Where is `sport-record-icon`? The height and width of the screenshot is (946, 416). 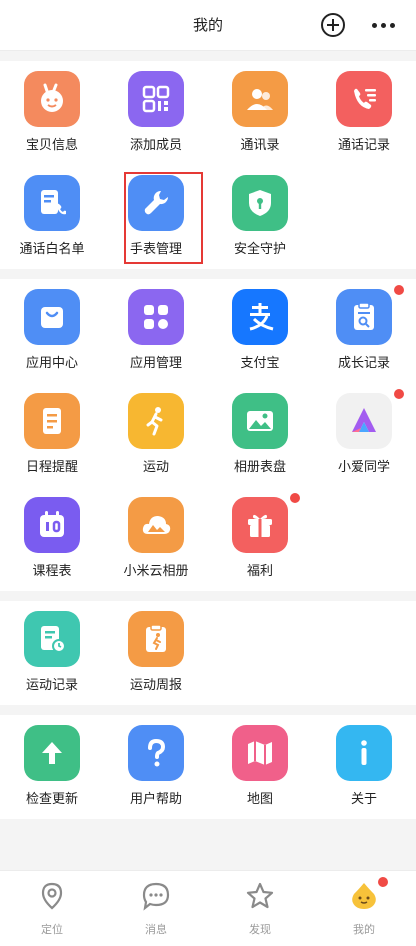 sport-record-icon is located at coordinates (52, 639).